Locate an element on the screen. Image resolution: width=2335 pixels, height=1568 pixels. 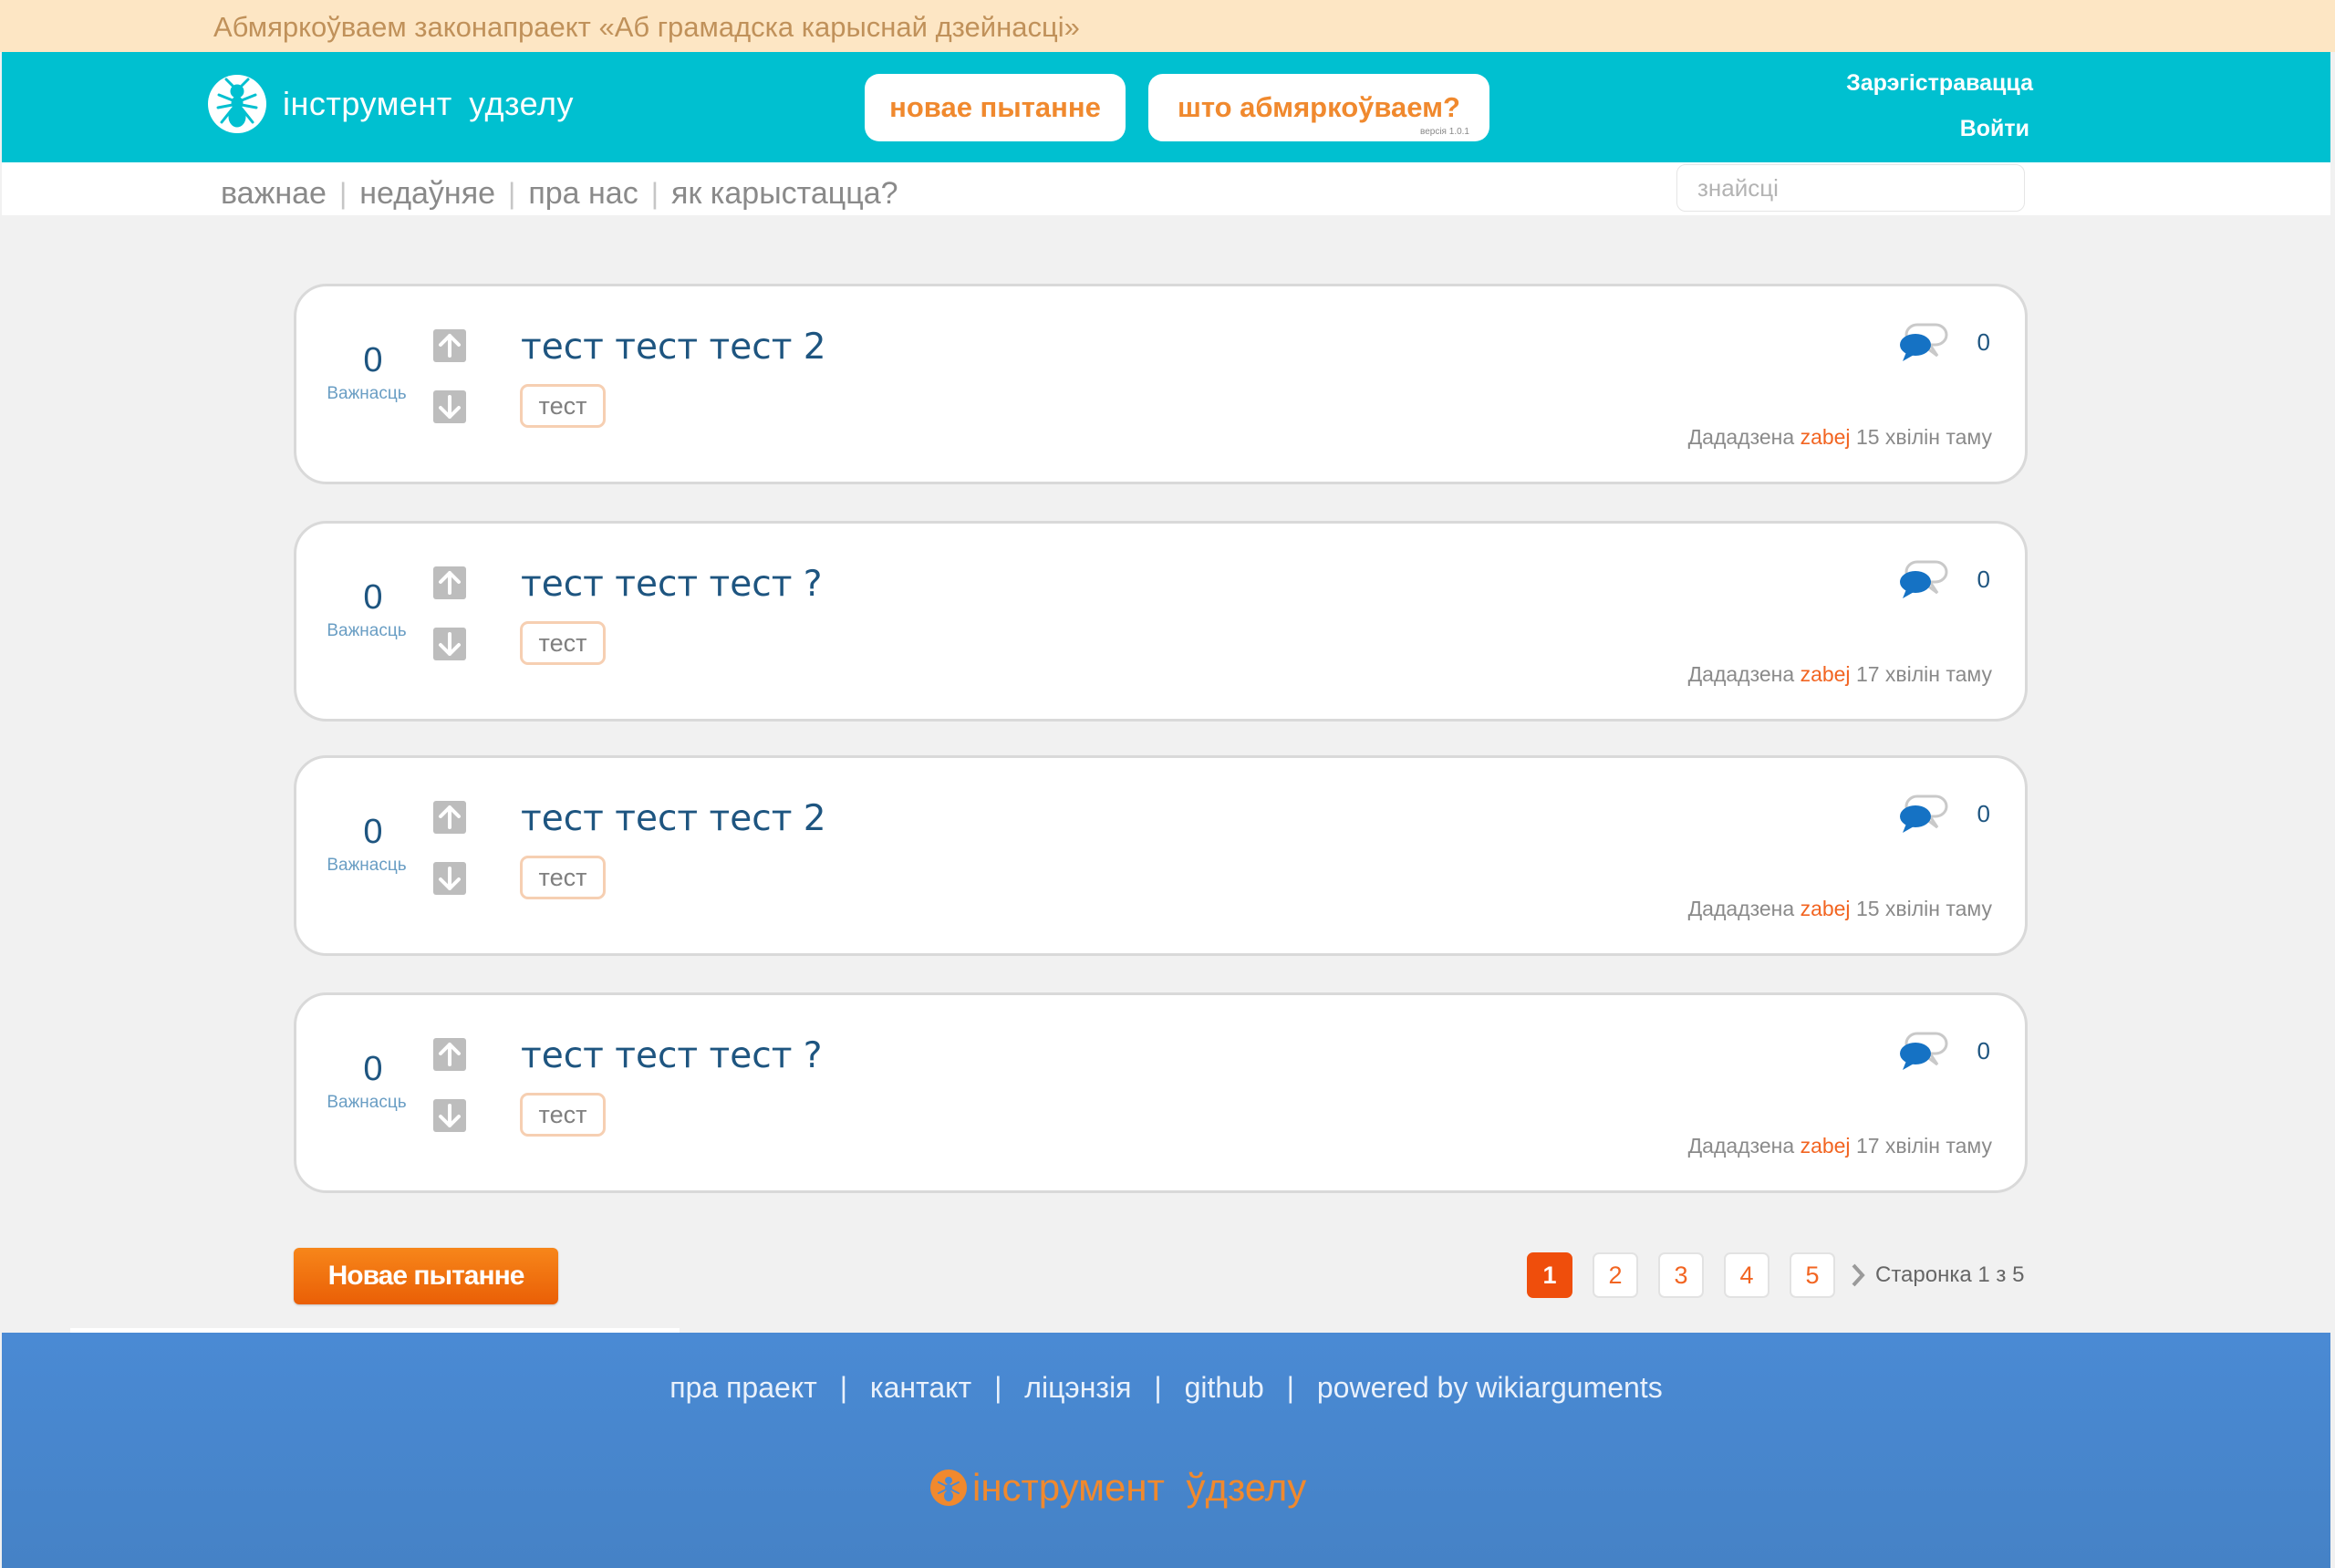
footer-logo: інструмент ўдзелу is located at coordinates (1118, 1488).